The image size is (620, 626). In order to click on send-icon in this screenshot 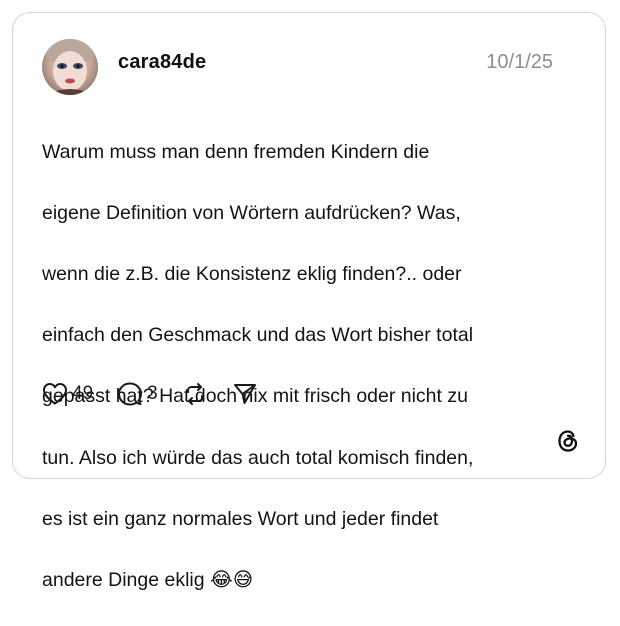, I will do `click(245, 394)`.